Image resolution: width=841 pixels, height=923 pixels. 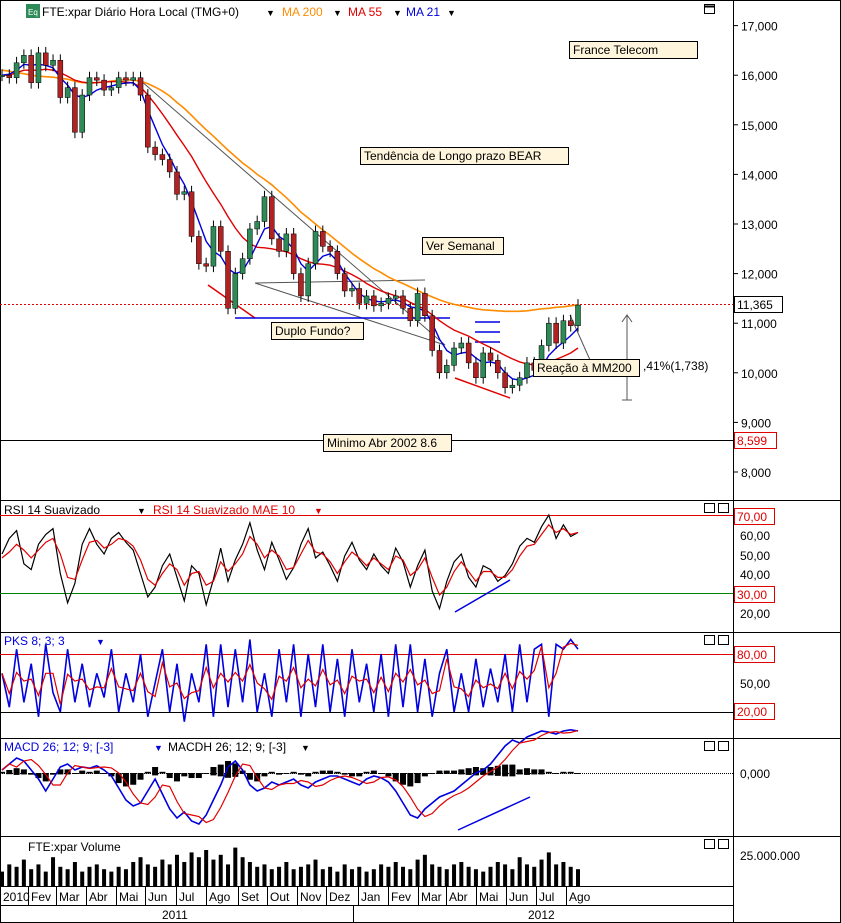 What do you see at coordinates (723, 640) in the screenshot?
I see `pks-maximize-icon` at bounding box center [723, 640].